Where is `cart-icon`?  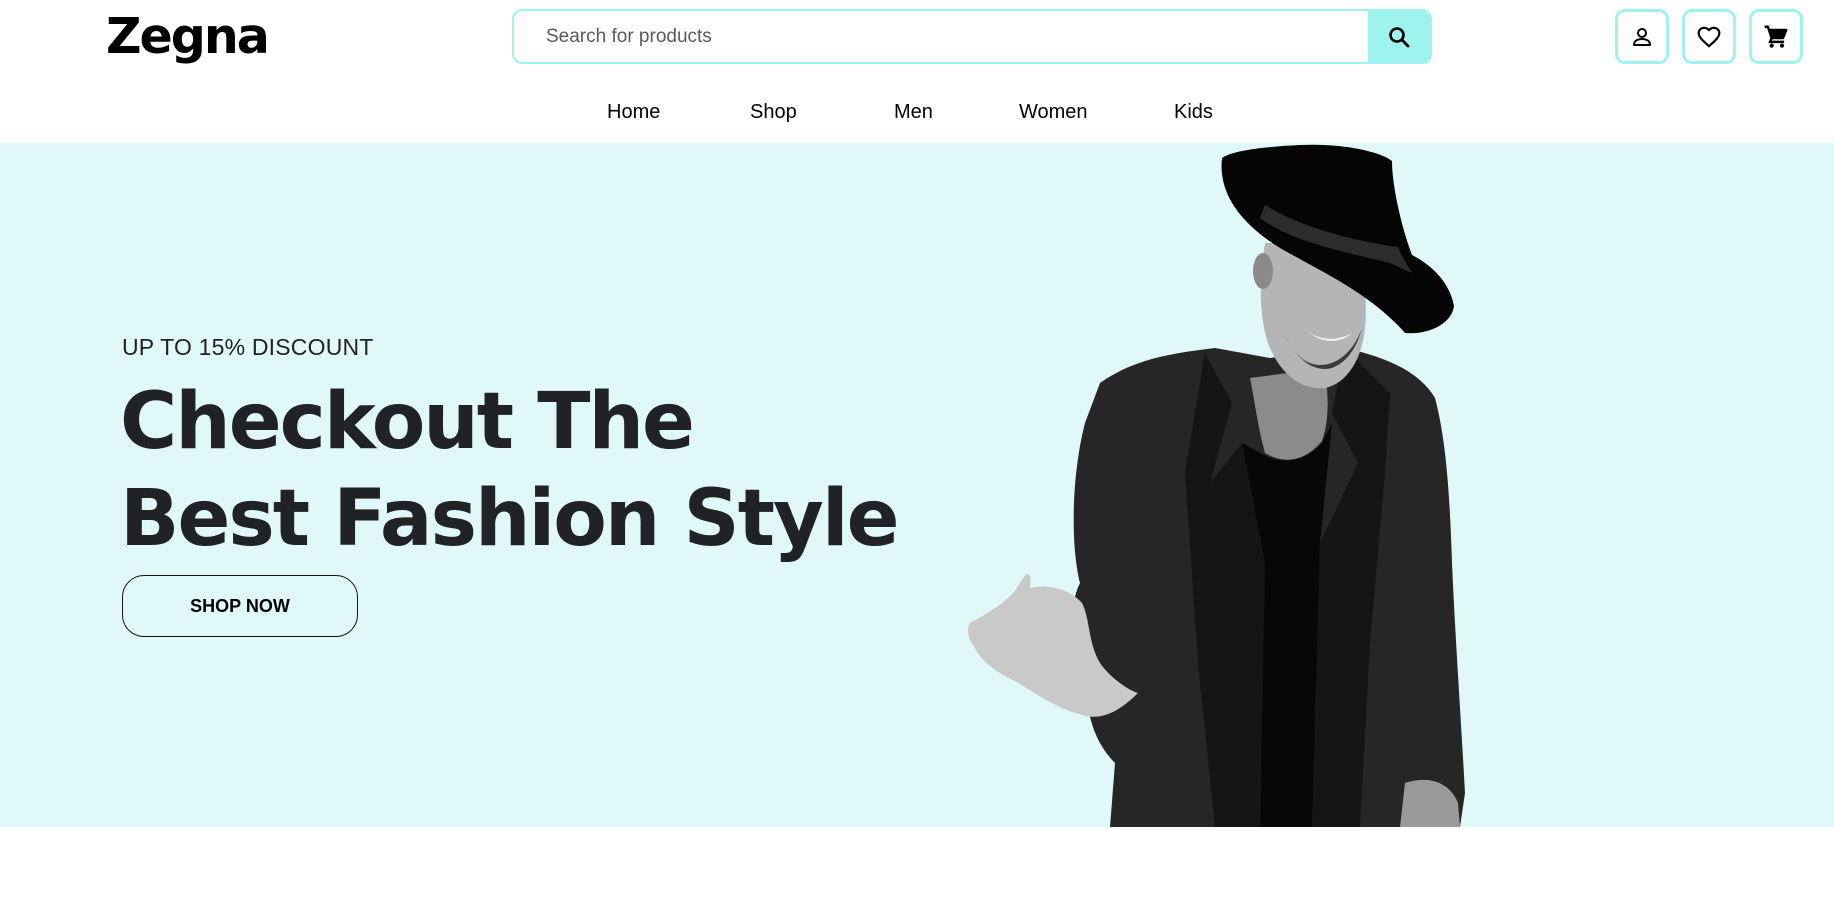 cart-icon is located at coordinates (1776, 36).